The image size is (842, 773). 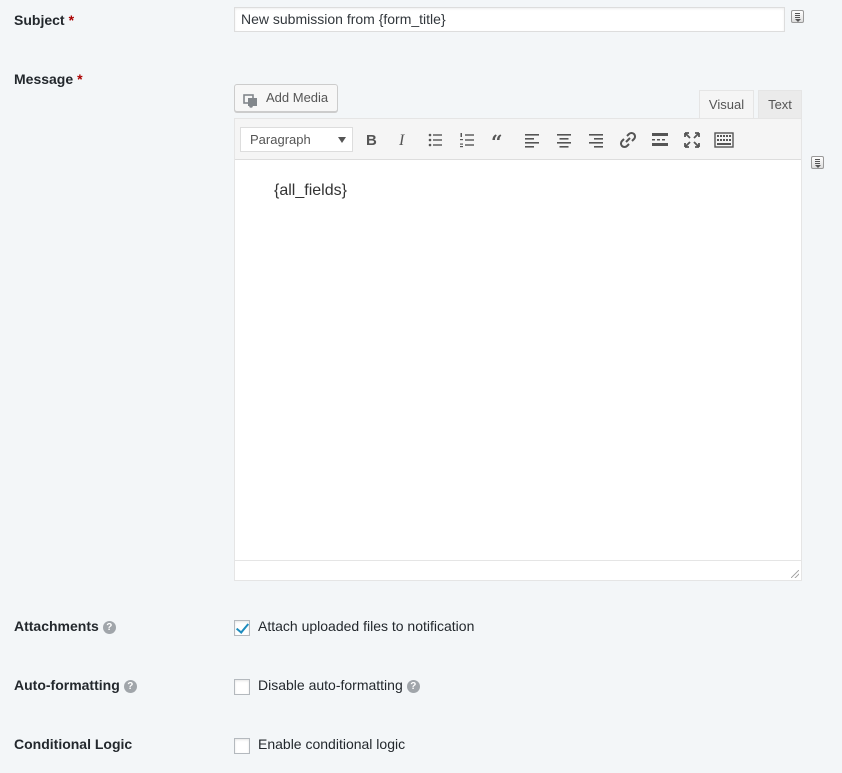 What do you see at coordinates (532, 140) in the screenshot?
I see `align-left-icon` at bounding box center [532, 140].